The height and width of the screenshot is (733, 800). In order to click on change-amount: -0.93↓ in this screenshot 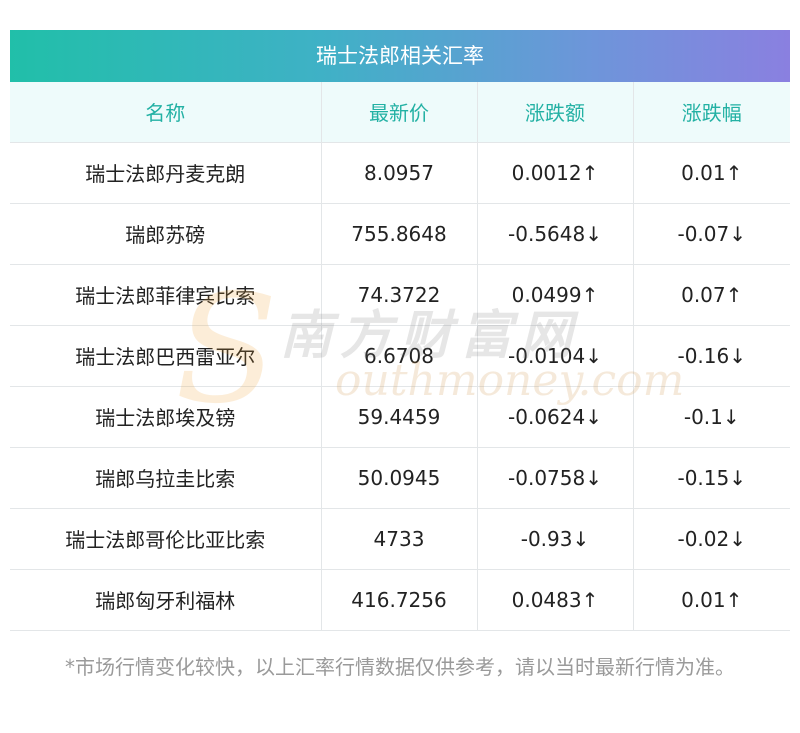, I will do `click(555, 538)`.